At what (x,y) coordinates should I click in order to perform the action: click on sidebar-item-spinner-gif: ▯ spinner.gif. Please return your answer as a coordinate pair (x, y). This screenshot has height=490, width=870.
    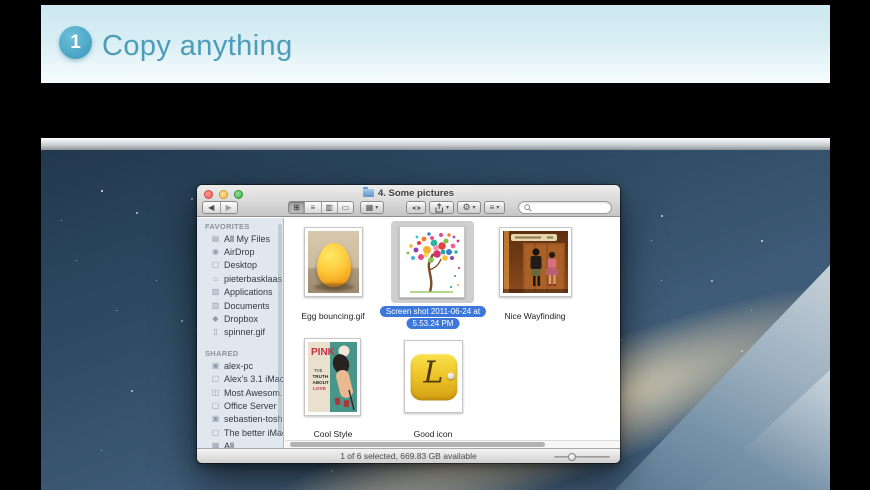
    Looking at the image, I should click on (240, 332).